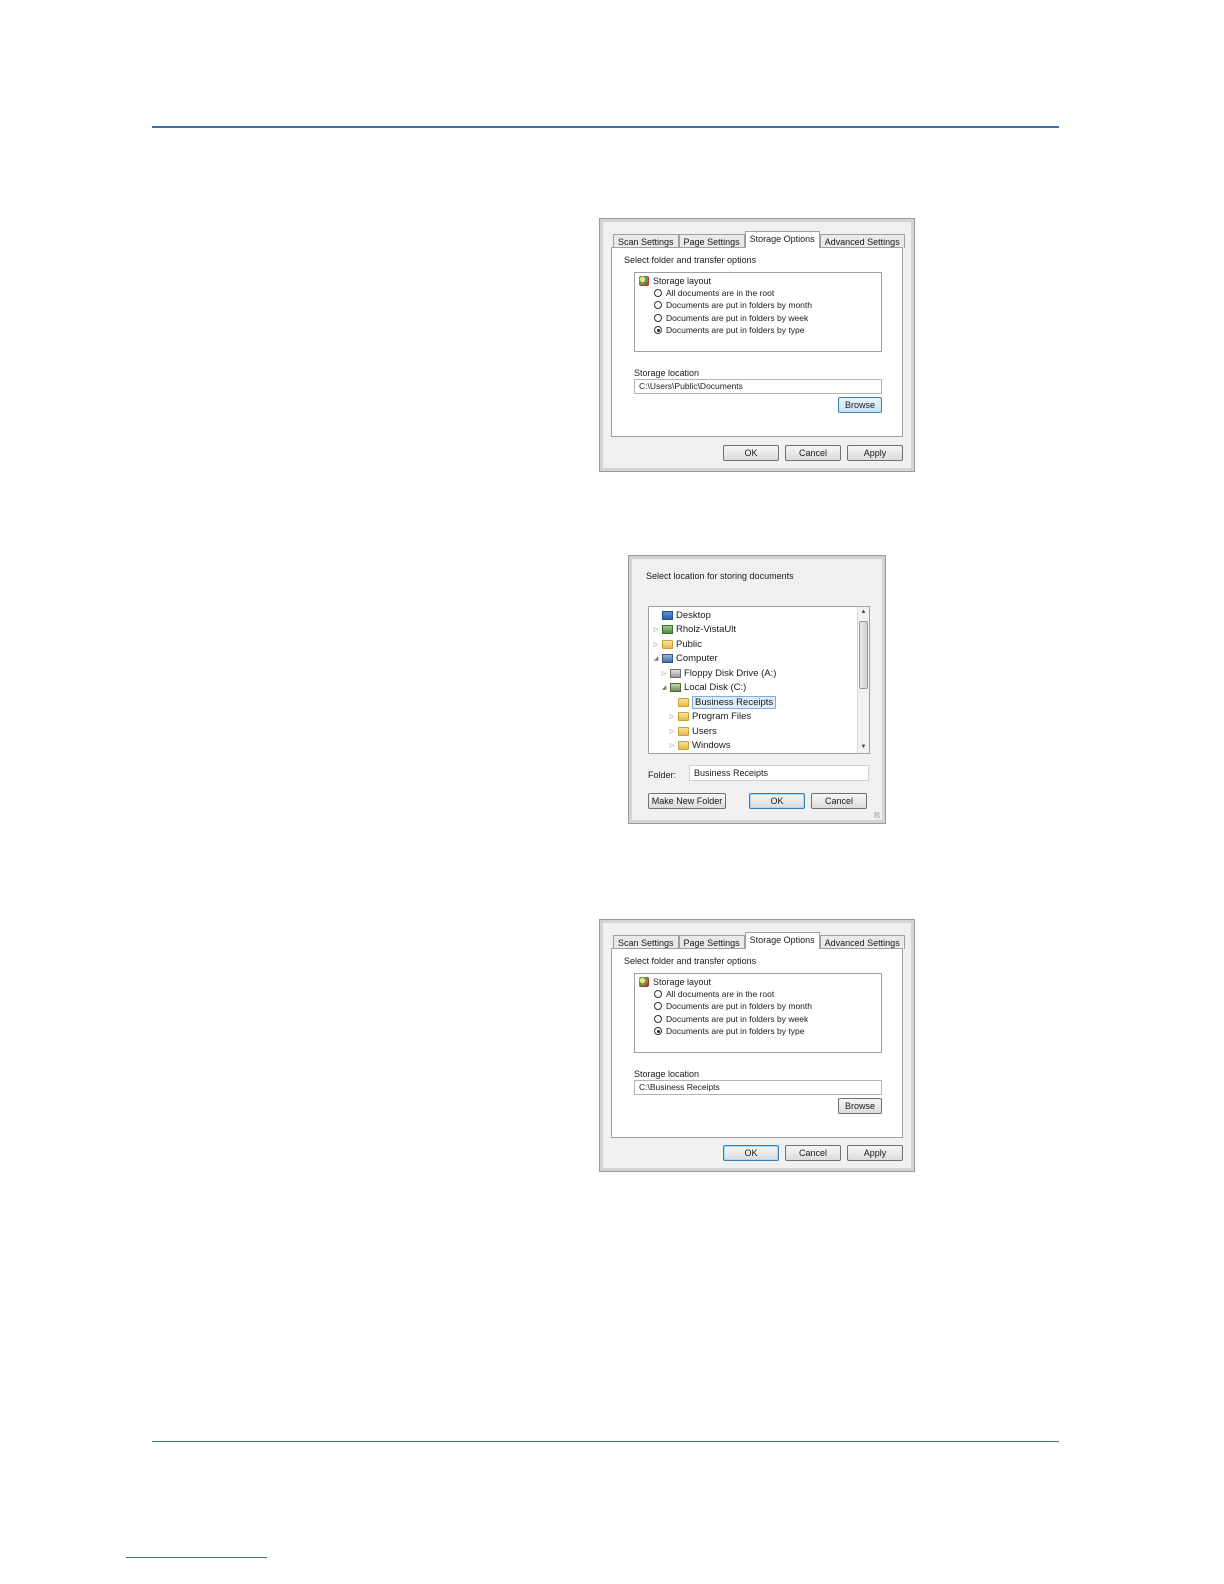  I want to click on tree-item-local-disk: ◢ Local Disk (C:), so click(704, 687).